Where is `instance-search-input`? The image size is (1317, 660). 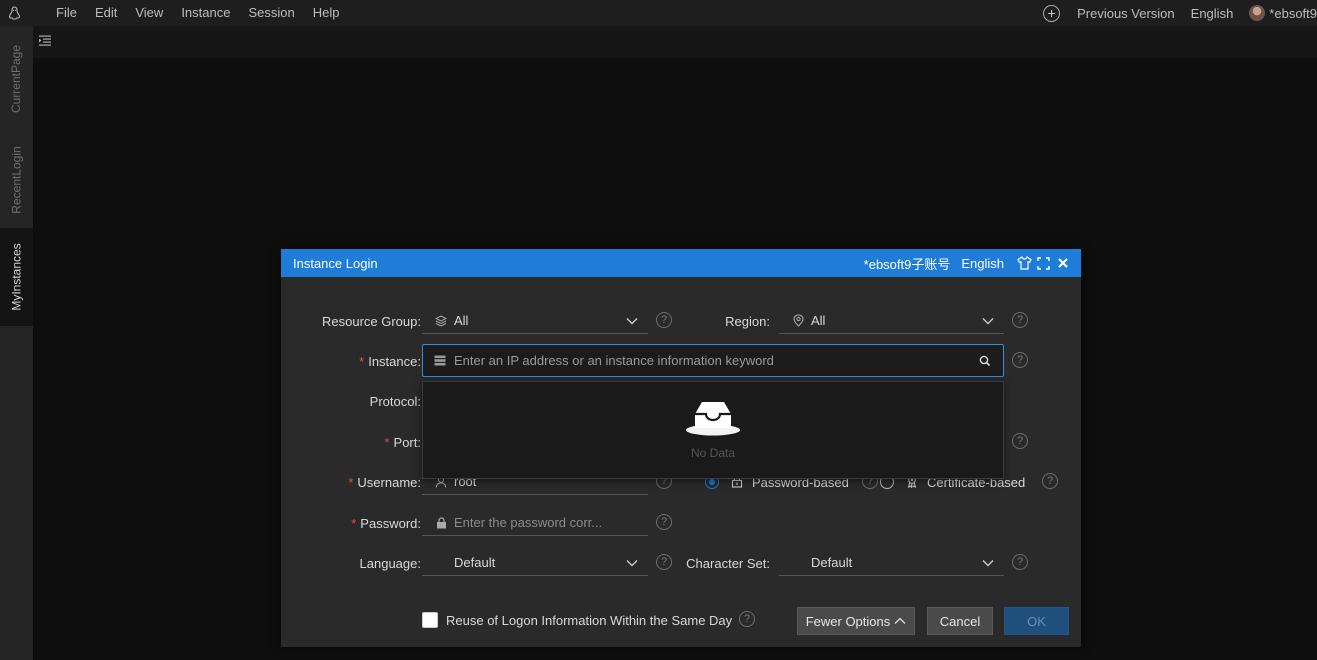
instance-search-input is located at coordinates (716, 360).